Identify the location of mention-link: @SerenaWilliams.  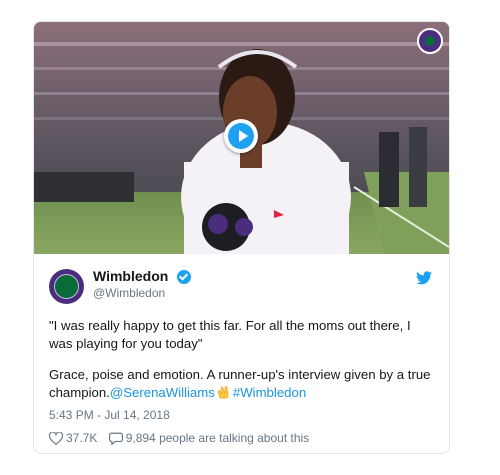
(162, 392).